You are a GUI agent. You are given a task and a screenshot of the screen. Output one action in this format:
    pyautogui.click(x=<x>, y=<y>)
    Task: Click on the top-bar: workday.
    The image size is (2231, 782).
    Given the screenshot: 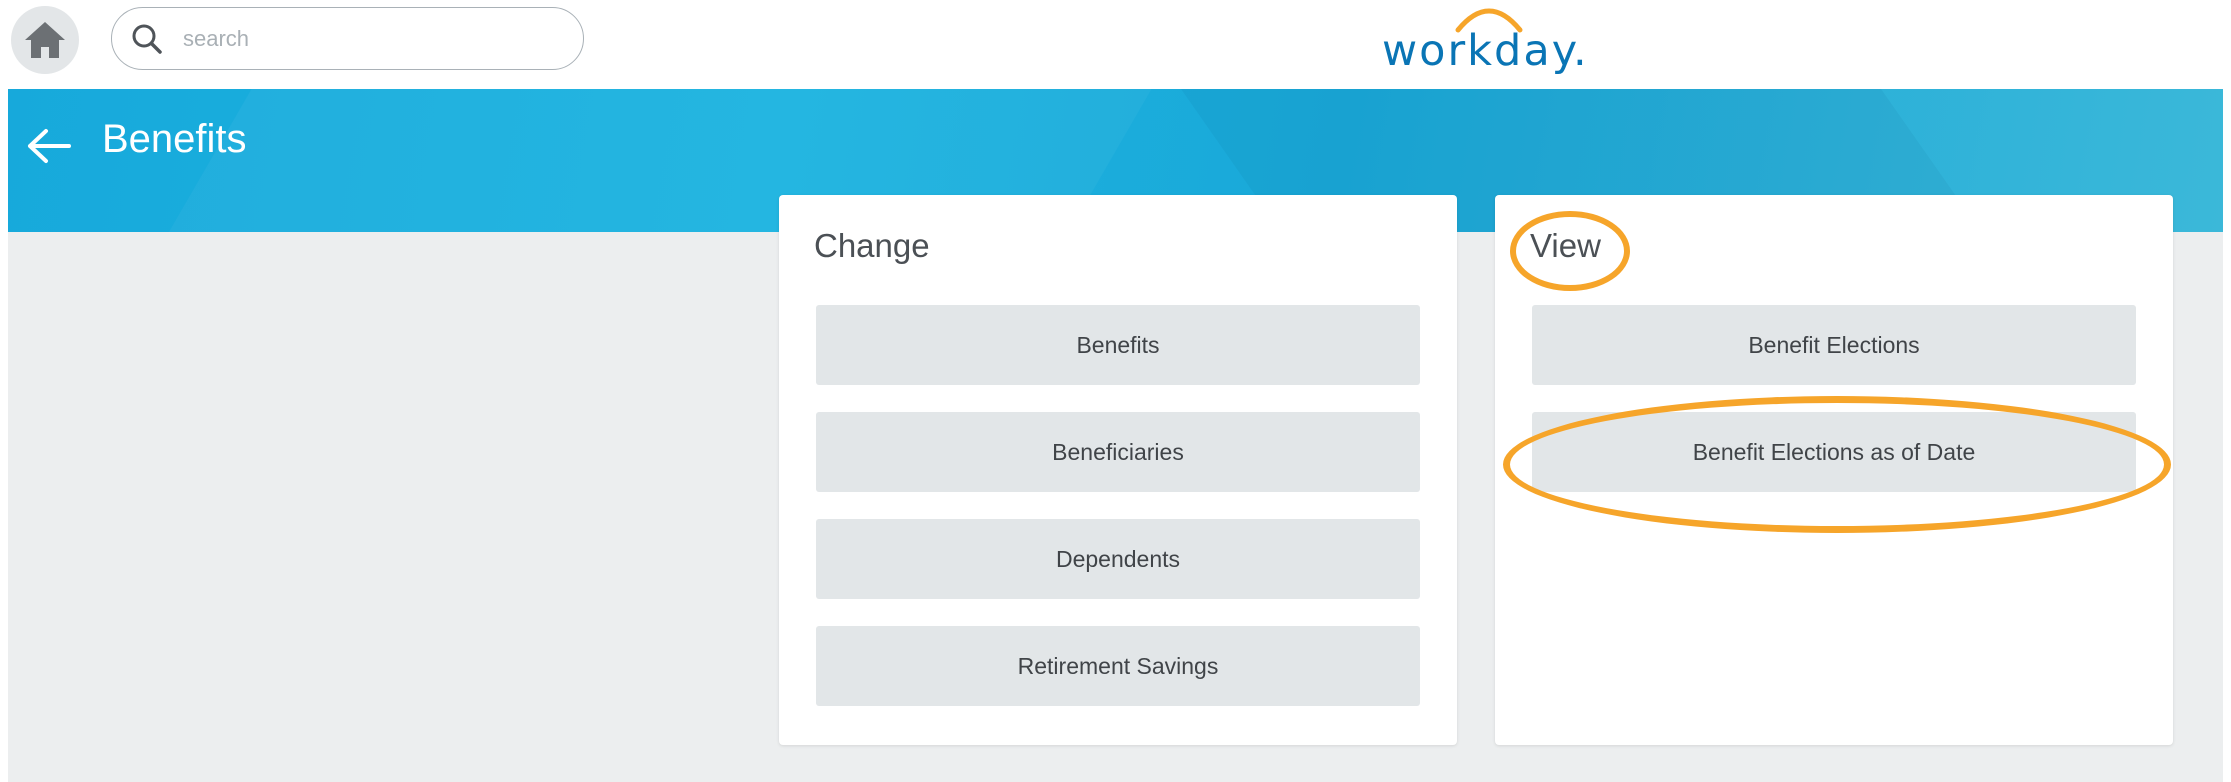 What is the action you would take?
    pyautogui.click(x=1115, y=44)
    